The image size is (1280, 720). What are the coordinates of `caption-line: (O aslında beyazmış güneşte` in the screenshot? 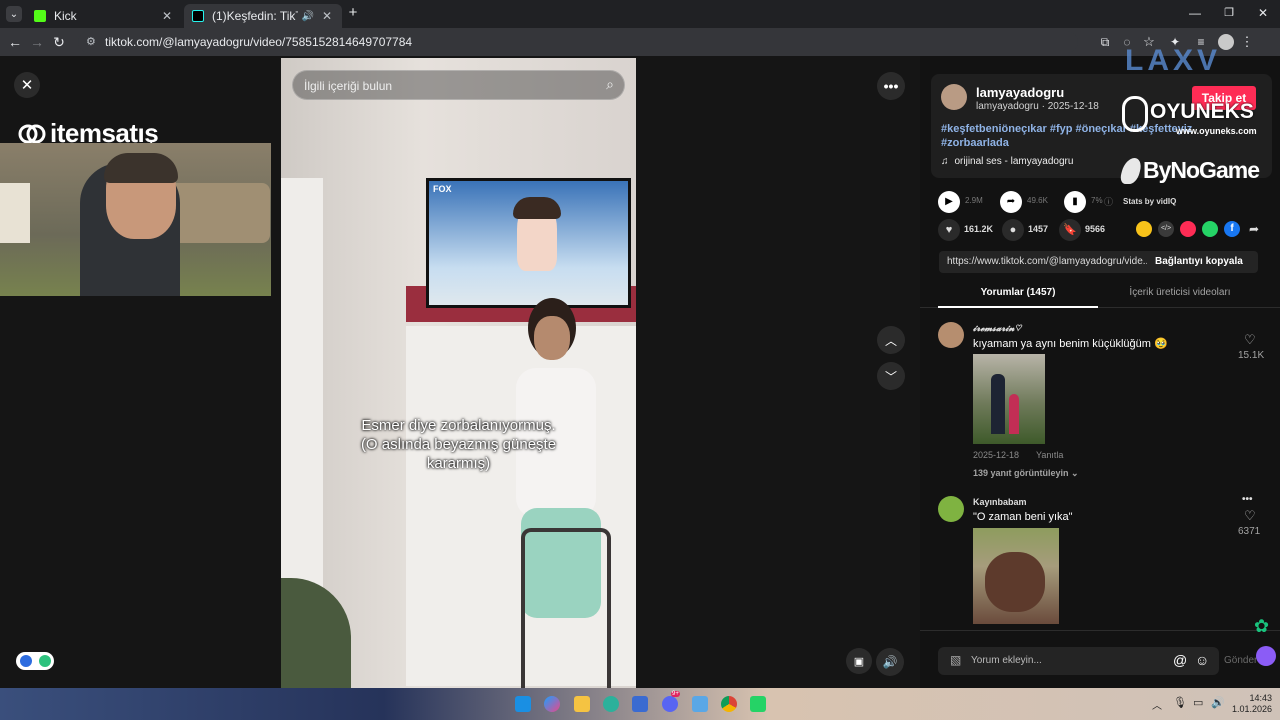 It's located at (458, 444).